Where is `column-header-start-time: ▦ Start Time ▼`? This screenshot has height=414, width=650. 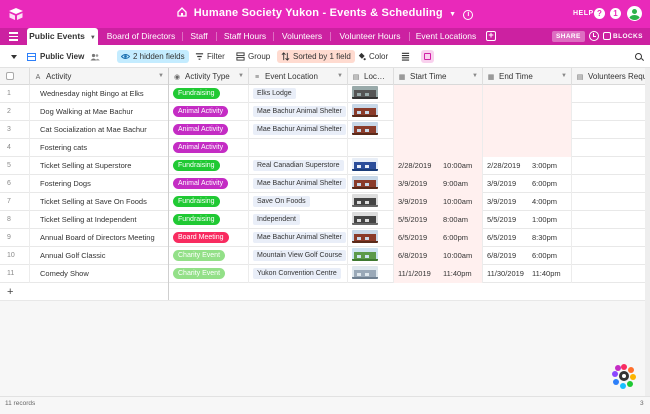 column-header-start-time: ▦ Start Time ▼ is located at coordinates (438, 76).